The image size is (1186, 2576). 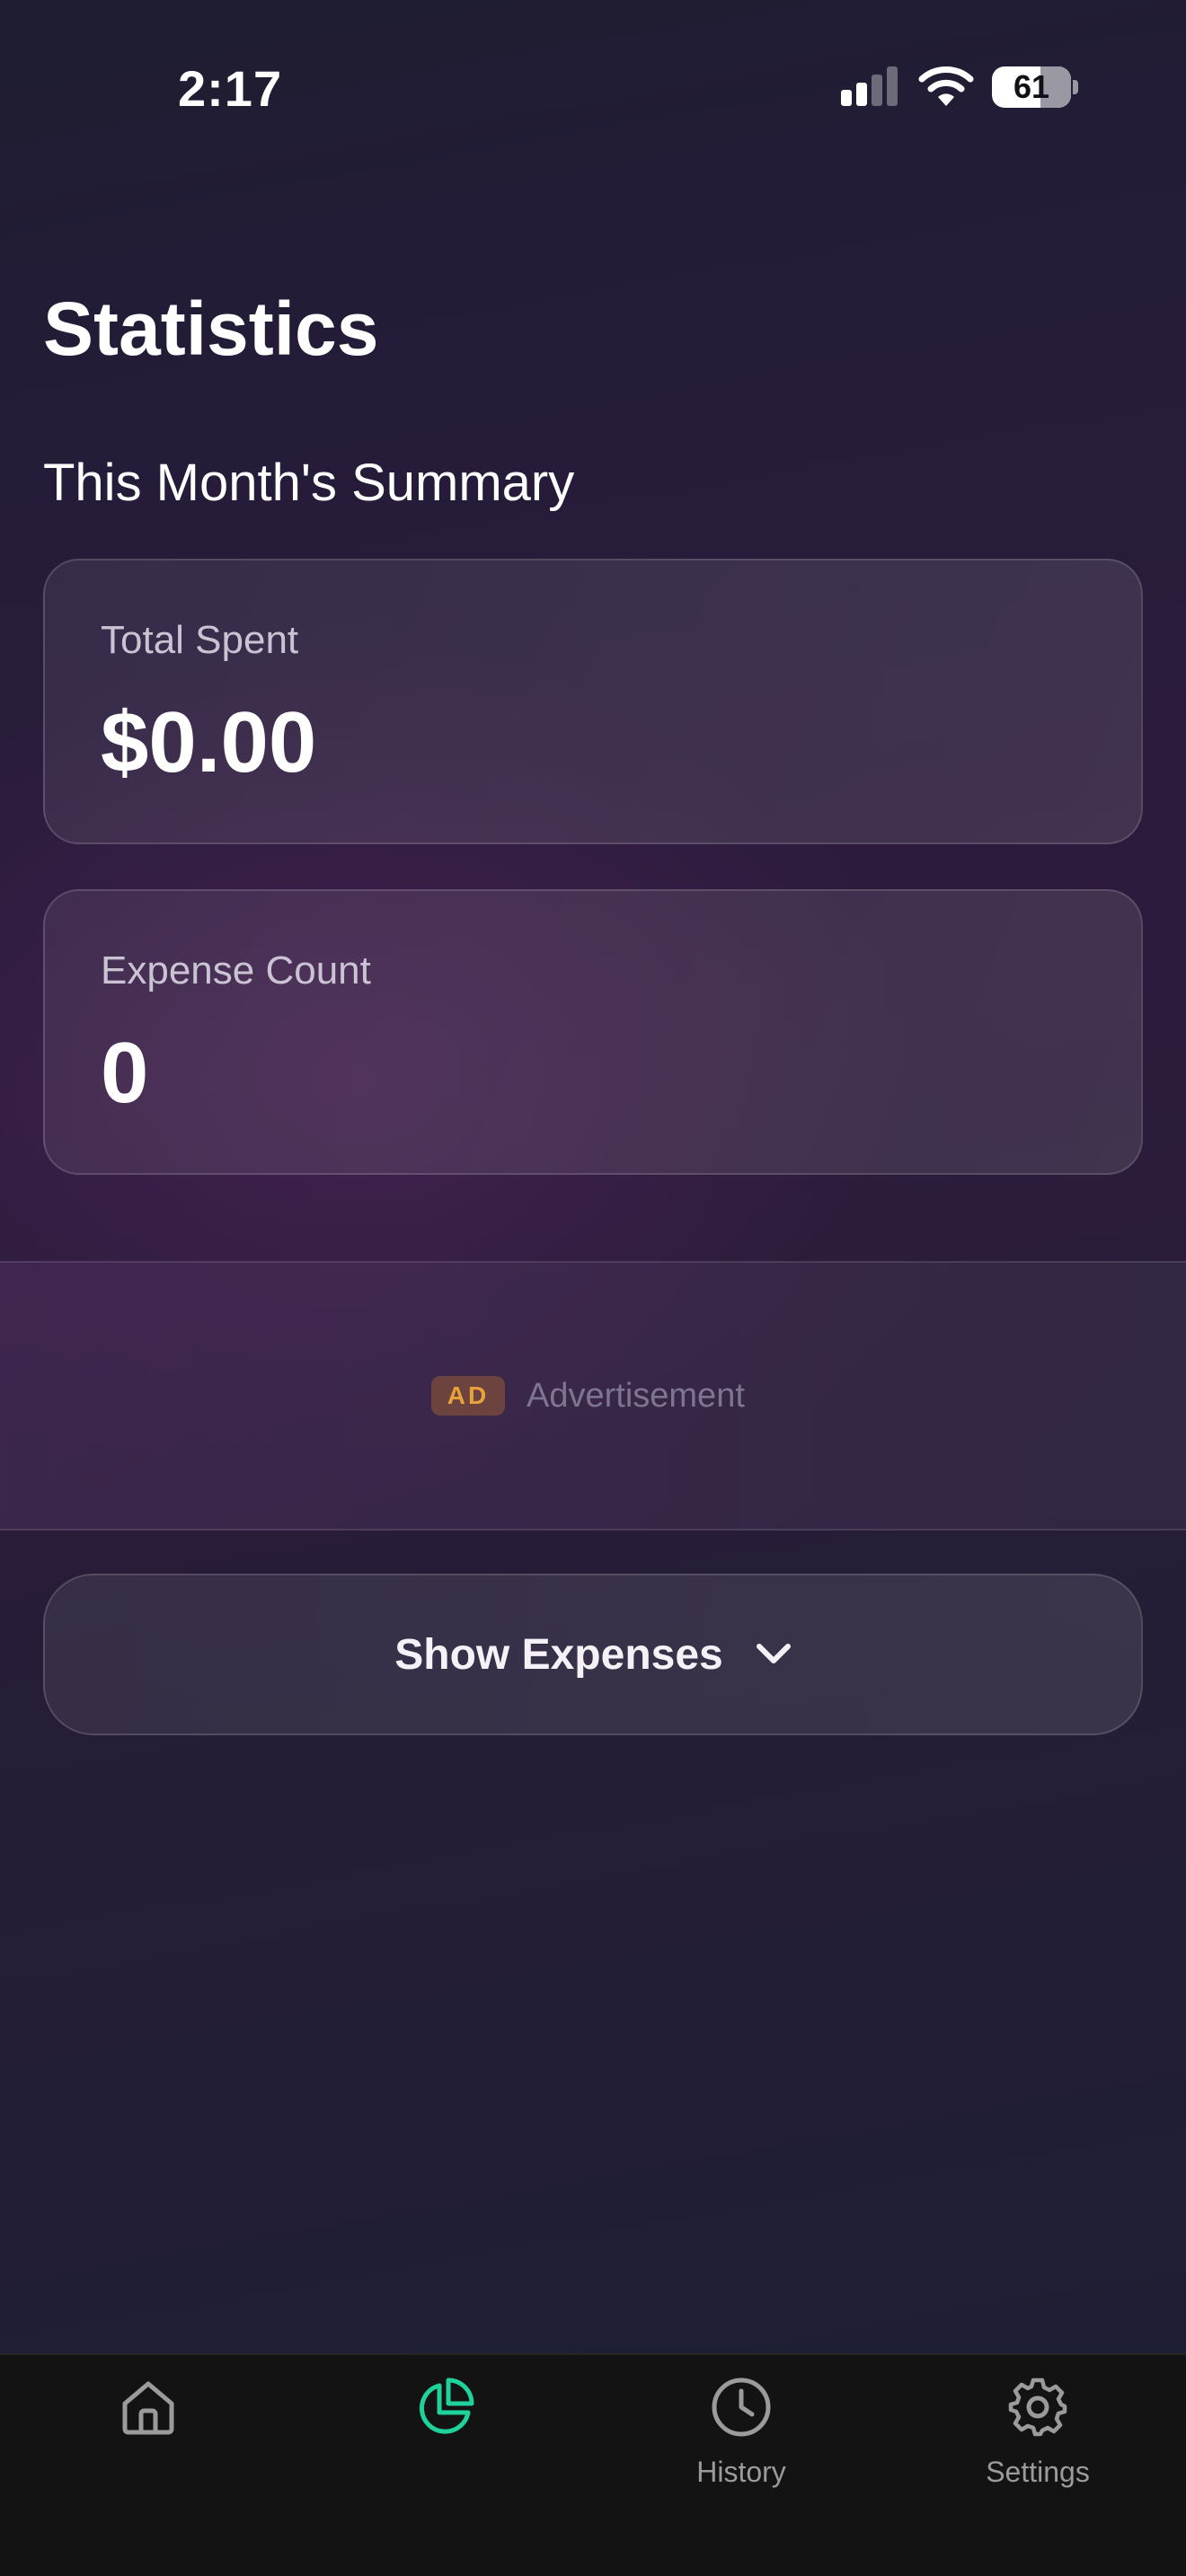 What do you see at coordinates (593, 85) in the screenshot?
I see `status-bar: 2:17 61` at bounding box center [593, 85].